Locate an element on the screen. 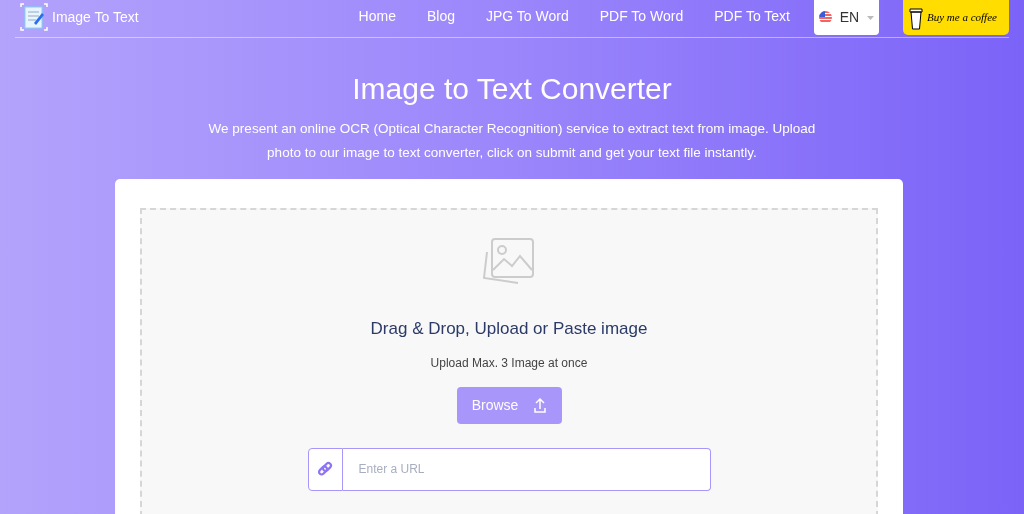  upload-icon is located at coordinates (540, 405).